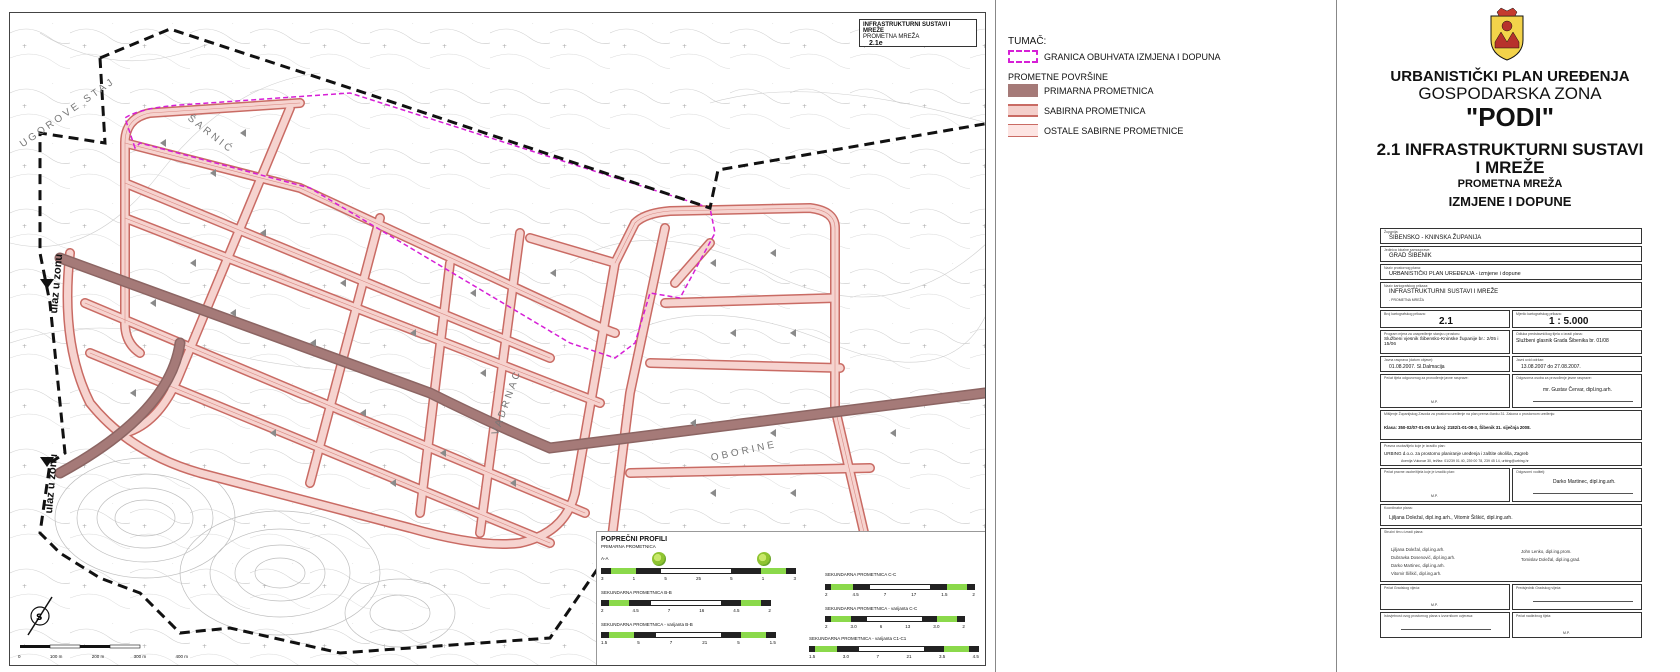 The height and width of the screenshot is (672, 1680). What do you see at coordinates (647, 624) in the screenshot?
I see `profile-name: SEKUNDARNA PROMETNICA - varijanta B-B` at bounding box center [647, 624].